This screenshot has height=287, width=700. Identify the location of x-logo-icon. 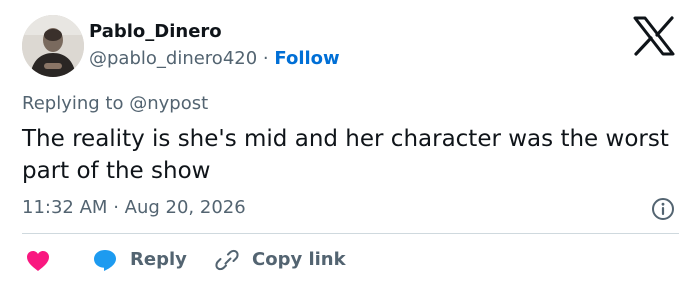
(654, 36).